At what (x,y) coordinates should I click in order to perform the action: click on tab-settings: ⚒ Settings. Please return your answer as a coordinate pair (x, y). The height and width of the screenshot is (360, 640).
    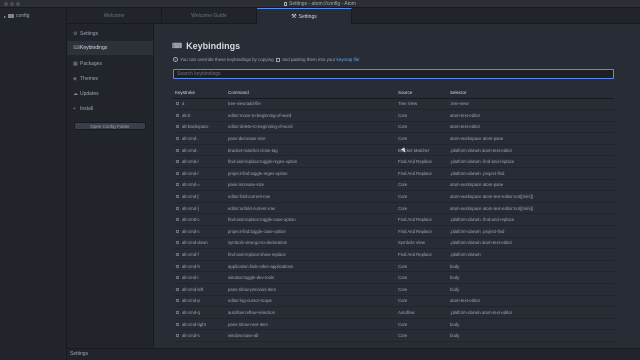
    Looking at the image, I should click on (304, 16).